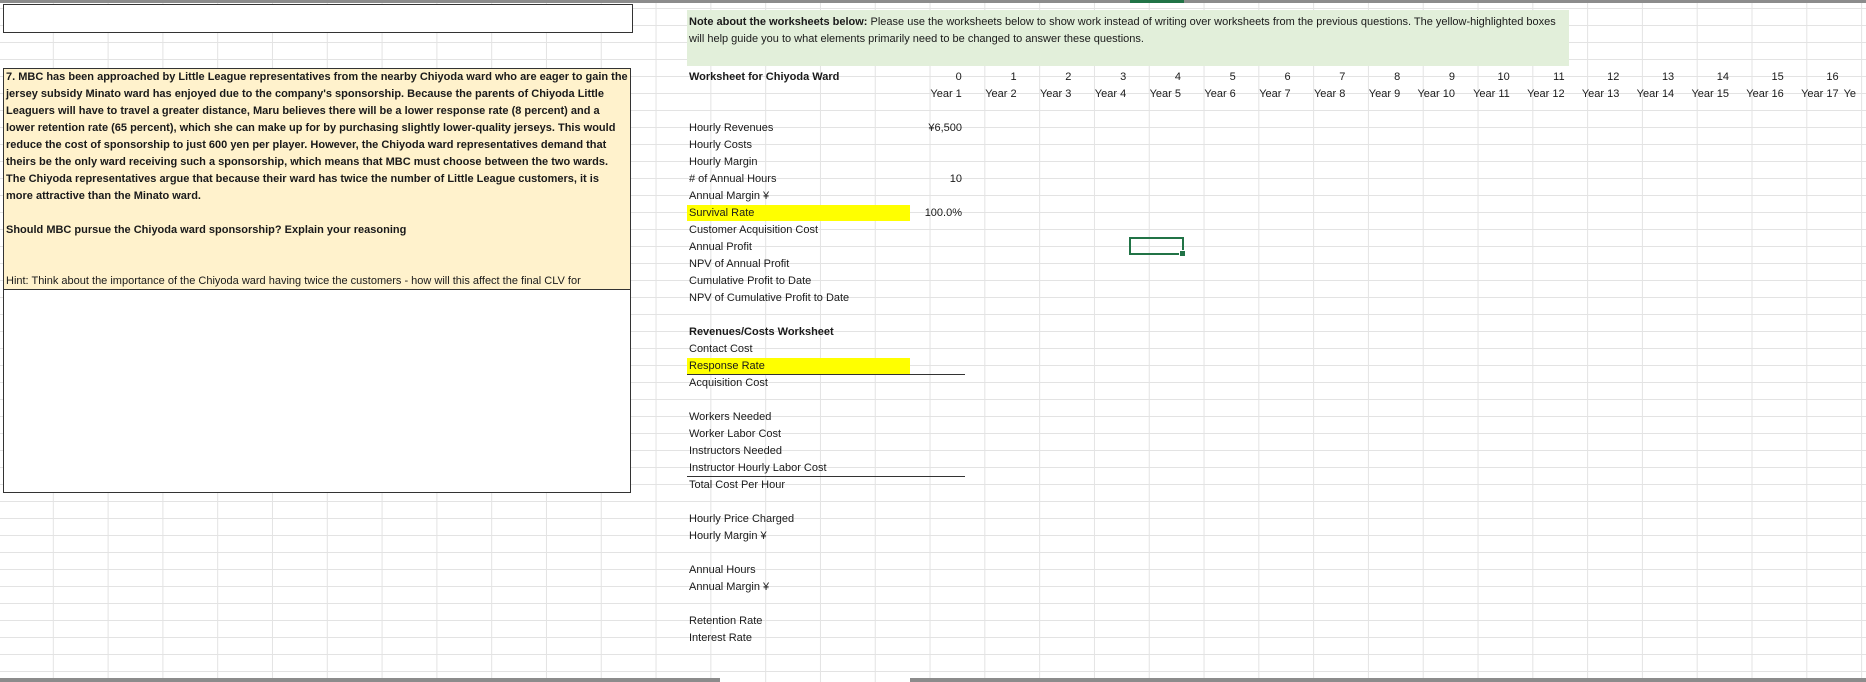 Image resolution: width=1866 pixels, height=682 pixels. I want to click on year-label: Ye, so click(1854, 94).